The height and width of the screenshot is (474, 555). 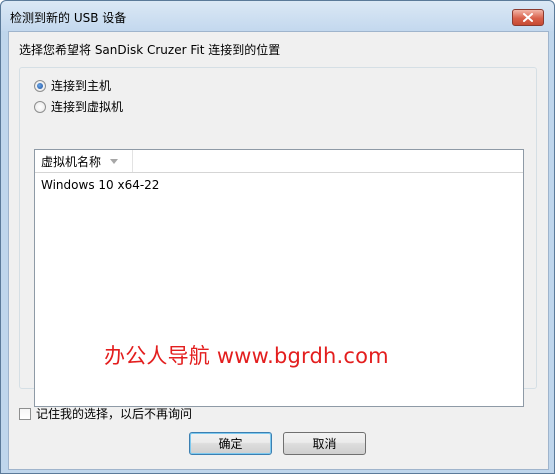 I want to click on remember-choice-option: 记住我的选择，以后不再询问, so click(x=105, y=413).